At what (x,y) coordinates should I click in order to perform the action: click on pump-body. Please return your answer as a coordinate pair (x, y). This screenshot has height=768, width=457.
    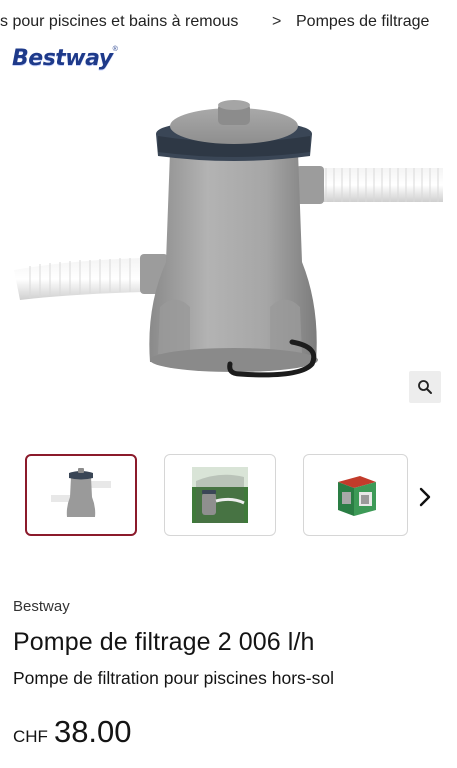
    Looking at the image, I should click on (233, 262).